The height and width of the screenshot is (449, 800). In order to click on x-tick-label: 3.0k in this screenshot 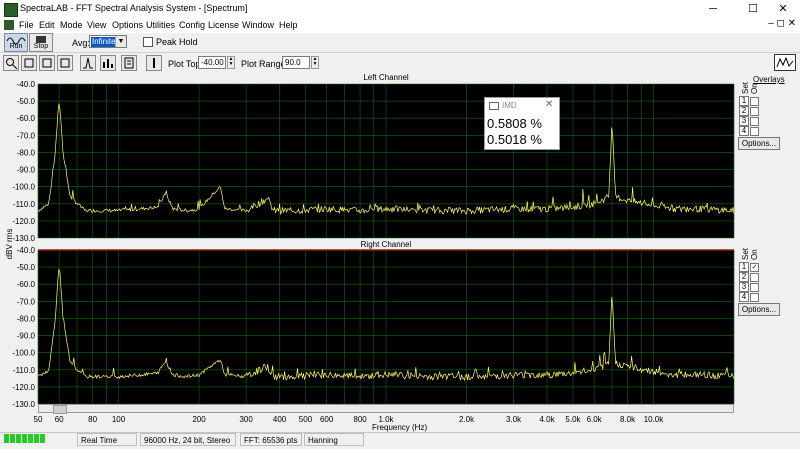, I will do `click(514, 419)`.